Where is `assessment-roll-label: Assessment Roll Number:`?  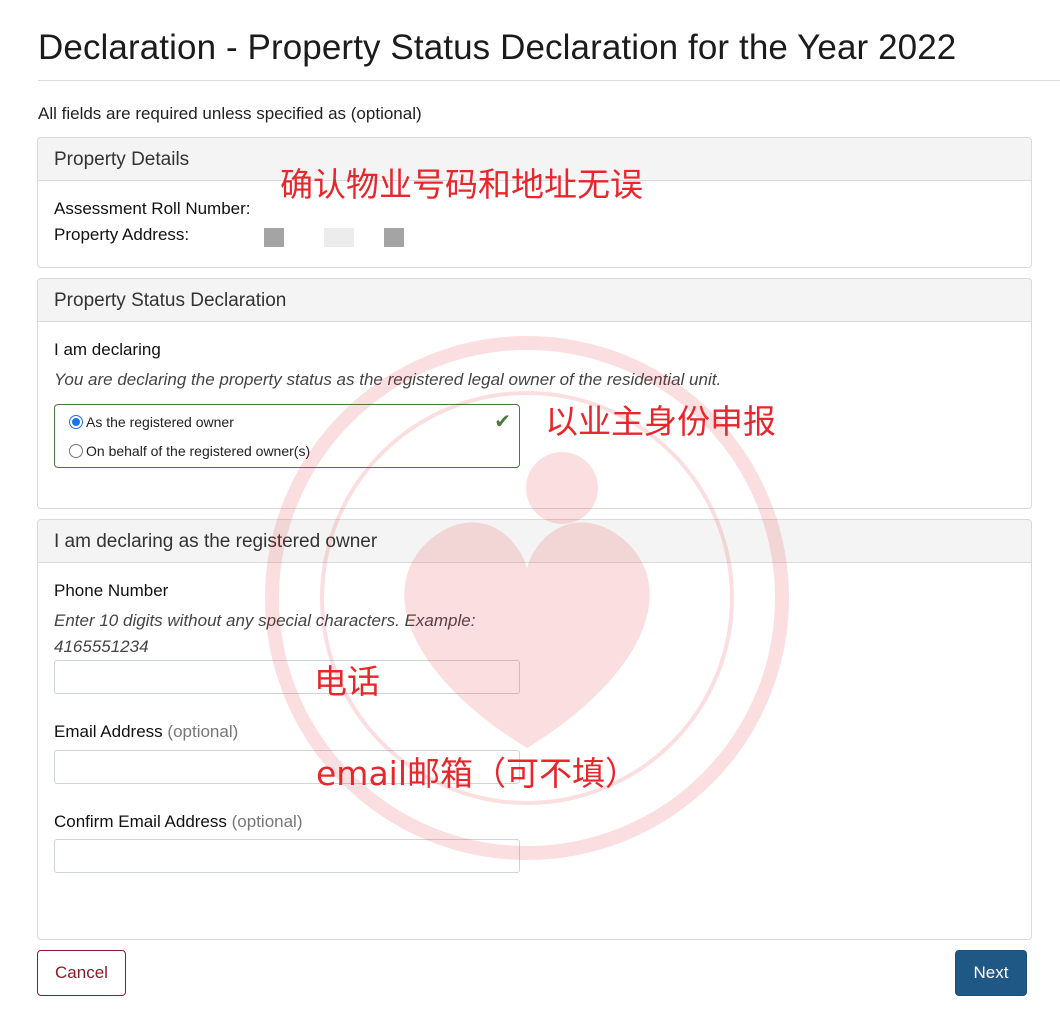
assessment-roll-label: Assessment Roll Number: is located at coordinates (152, 208).